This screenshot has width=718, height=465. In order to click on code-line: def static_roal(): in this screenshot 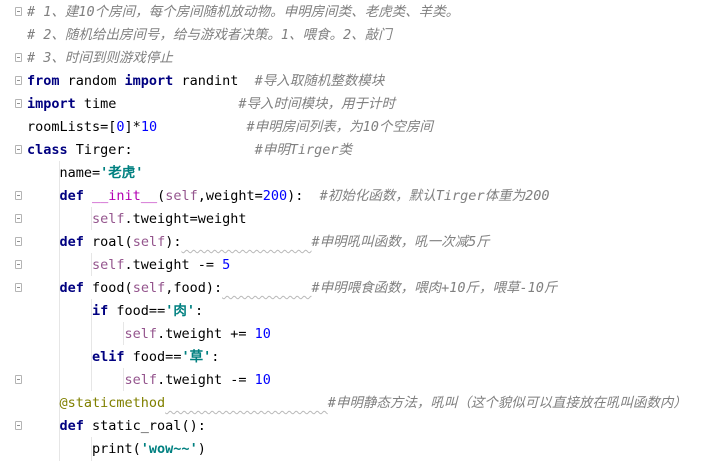, I will do `click(116, 426)`.